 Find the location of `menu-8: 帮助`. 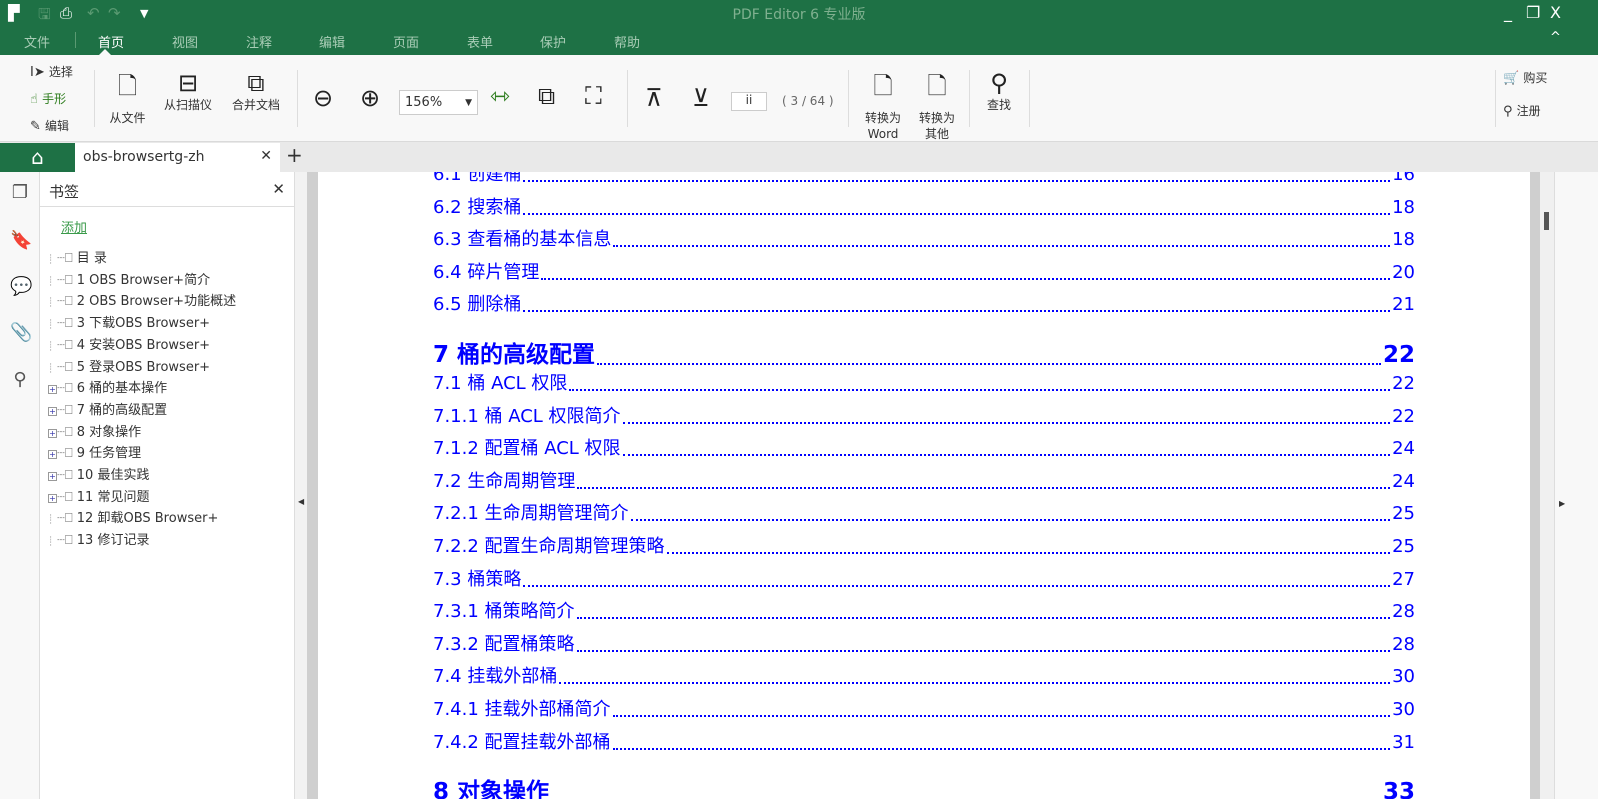

menu-8: 帮助 is located at coordinates (627, 41).